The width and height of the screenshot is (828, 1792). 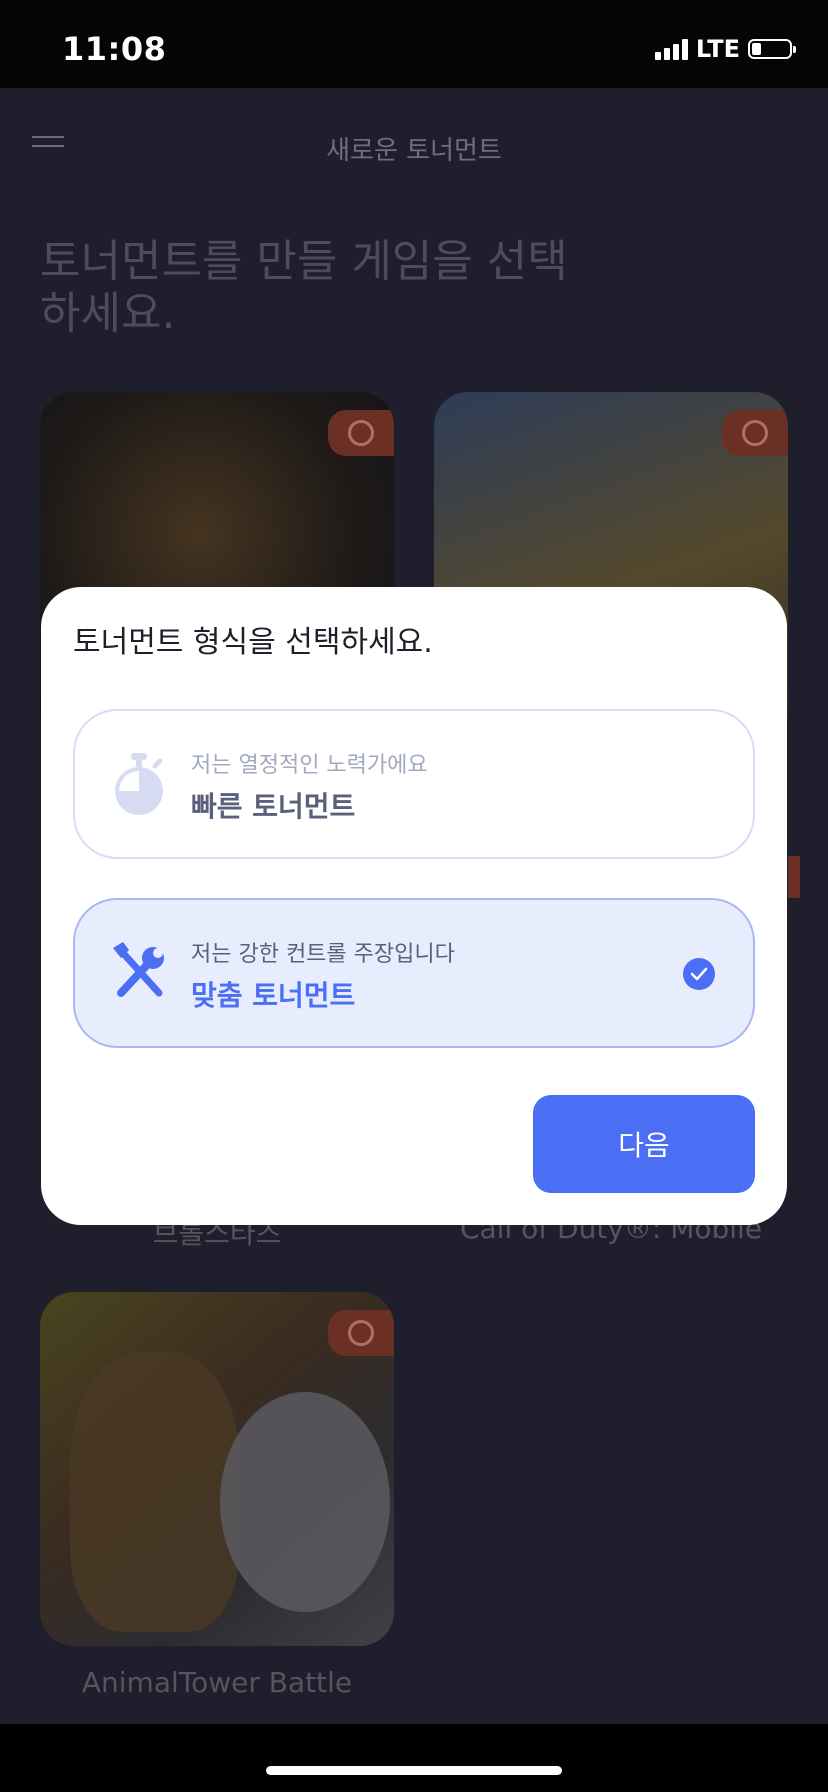 I want to click on giraffe-image, so click(x=155, y=1492).